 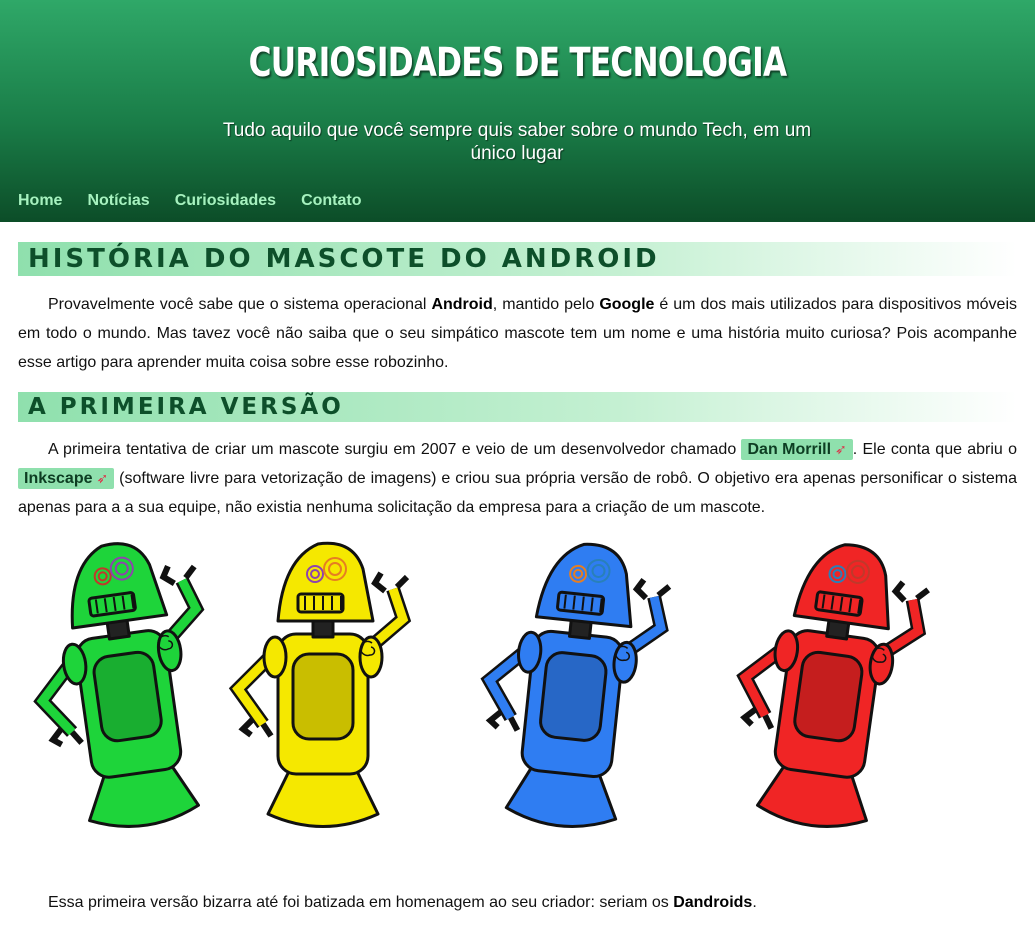 What do you see at coordinates (225, 201) in the screenshot?
I see `nav-curiosidades: Curiosidades` at bounding box center [225, 201].